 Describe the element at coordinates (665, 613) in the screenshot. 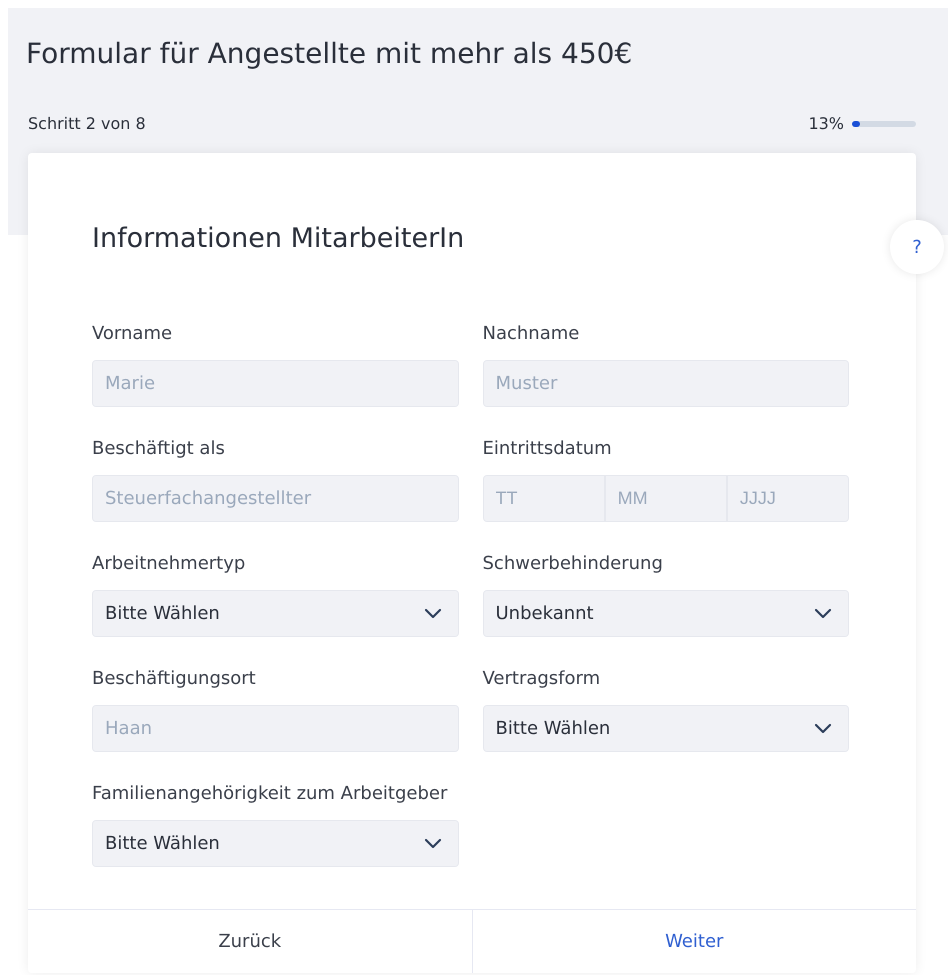

I see `select-dropdown: Unbekannt` at that location.